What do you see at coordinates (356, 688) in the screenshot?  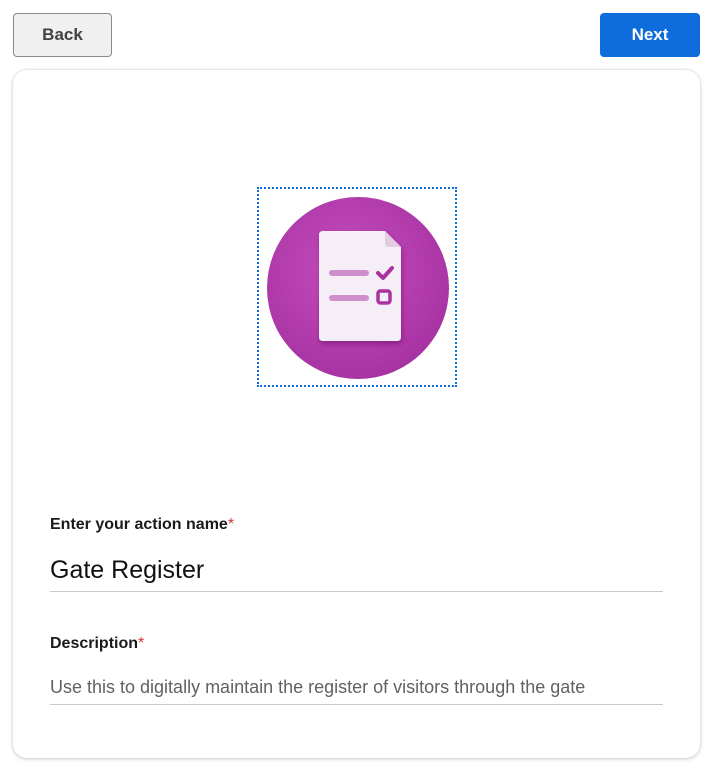 I see `description-input` at bounding box center [356, 688].